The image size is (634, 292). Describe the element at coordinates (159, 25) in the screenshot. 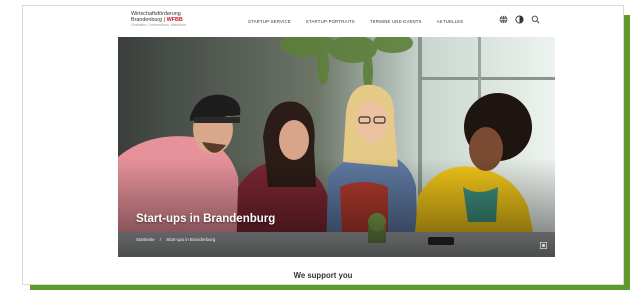

I see `logo-tagline: Gestalten. Unterstützen. Mitwirken.` at that location.